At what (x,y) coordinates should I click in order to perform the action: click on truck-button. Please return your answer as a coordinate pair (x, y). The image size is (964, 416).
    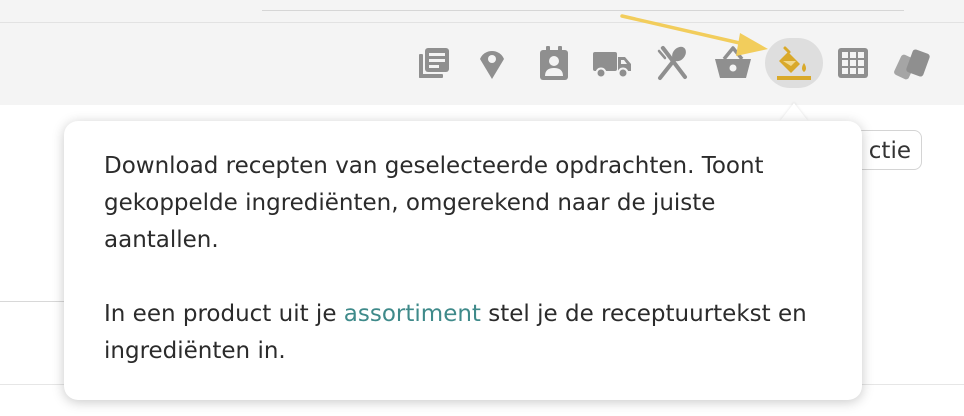
    Looking at the image, I should click on (612, 63).